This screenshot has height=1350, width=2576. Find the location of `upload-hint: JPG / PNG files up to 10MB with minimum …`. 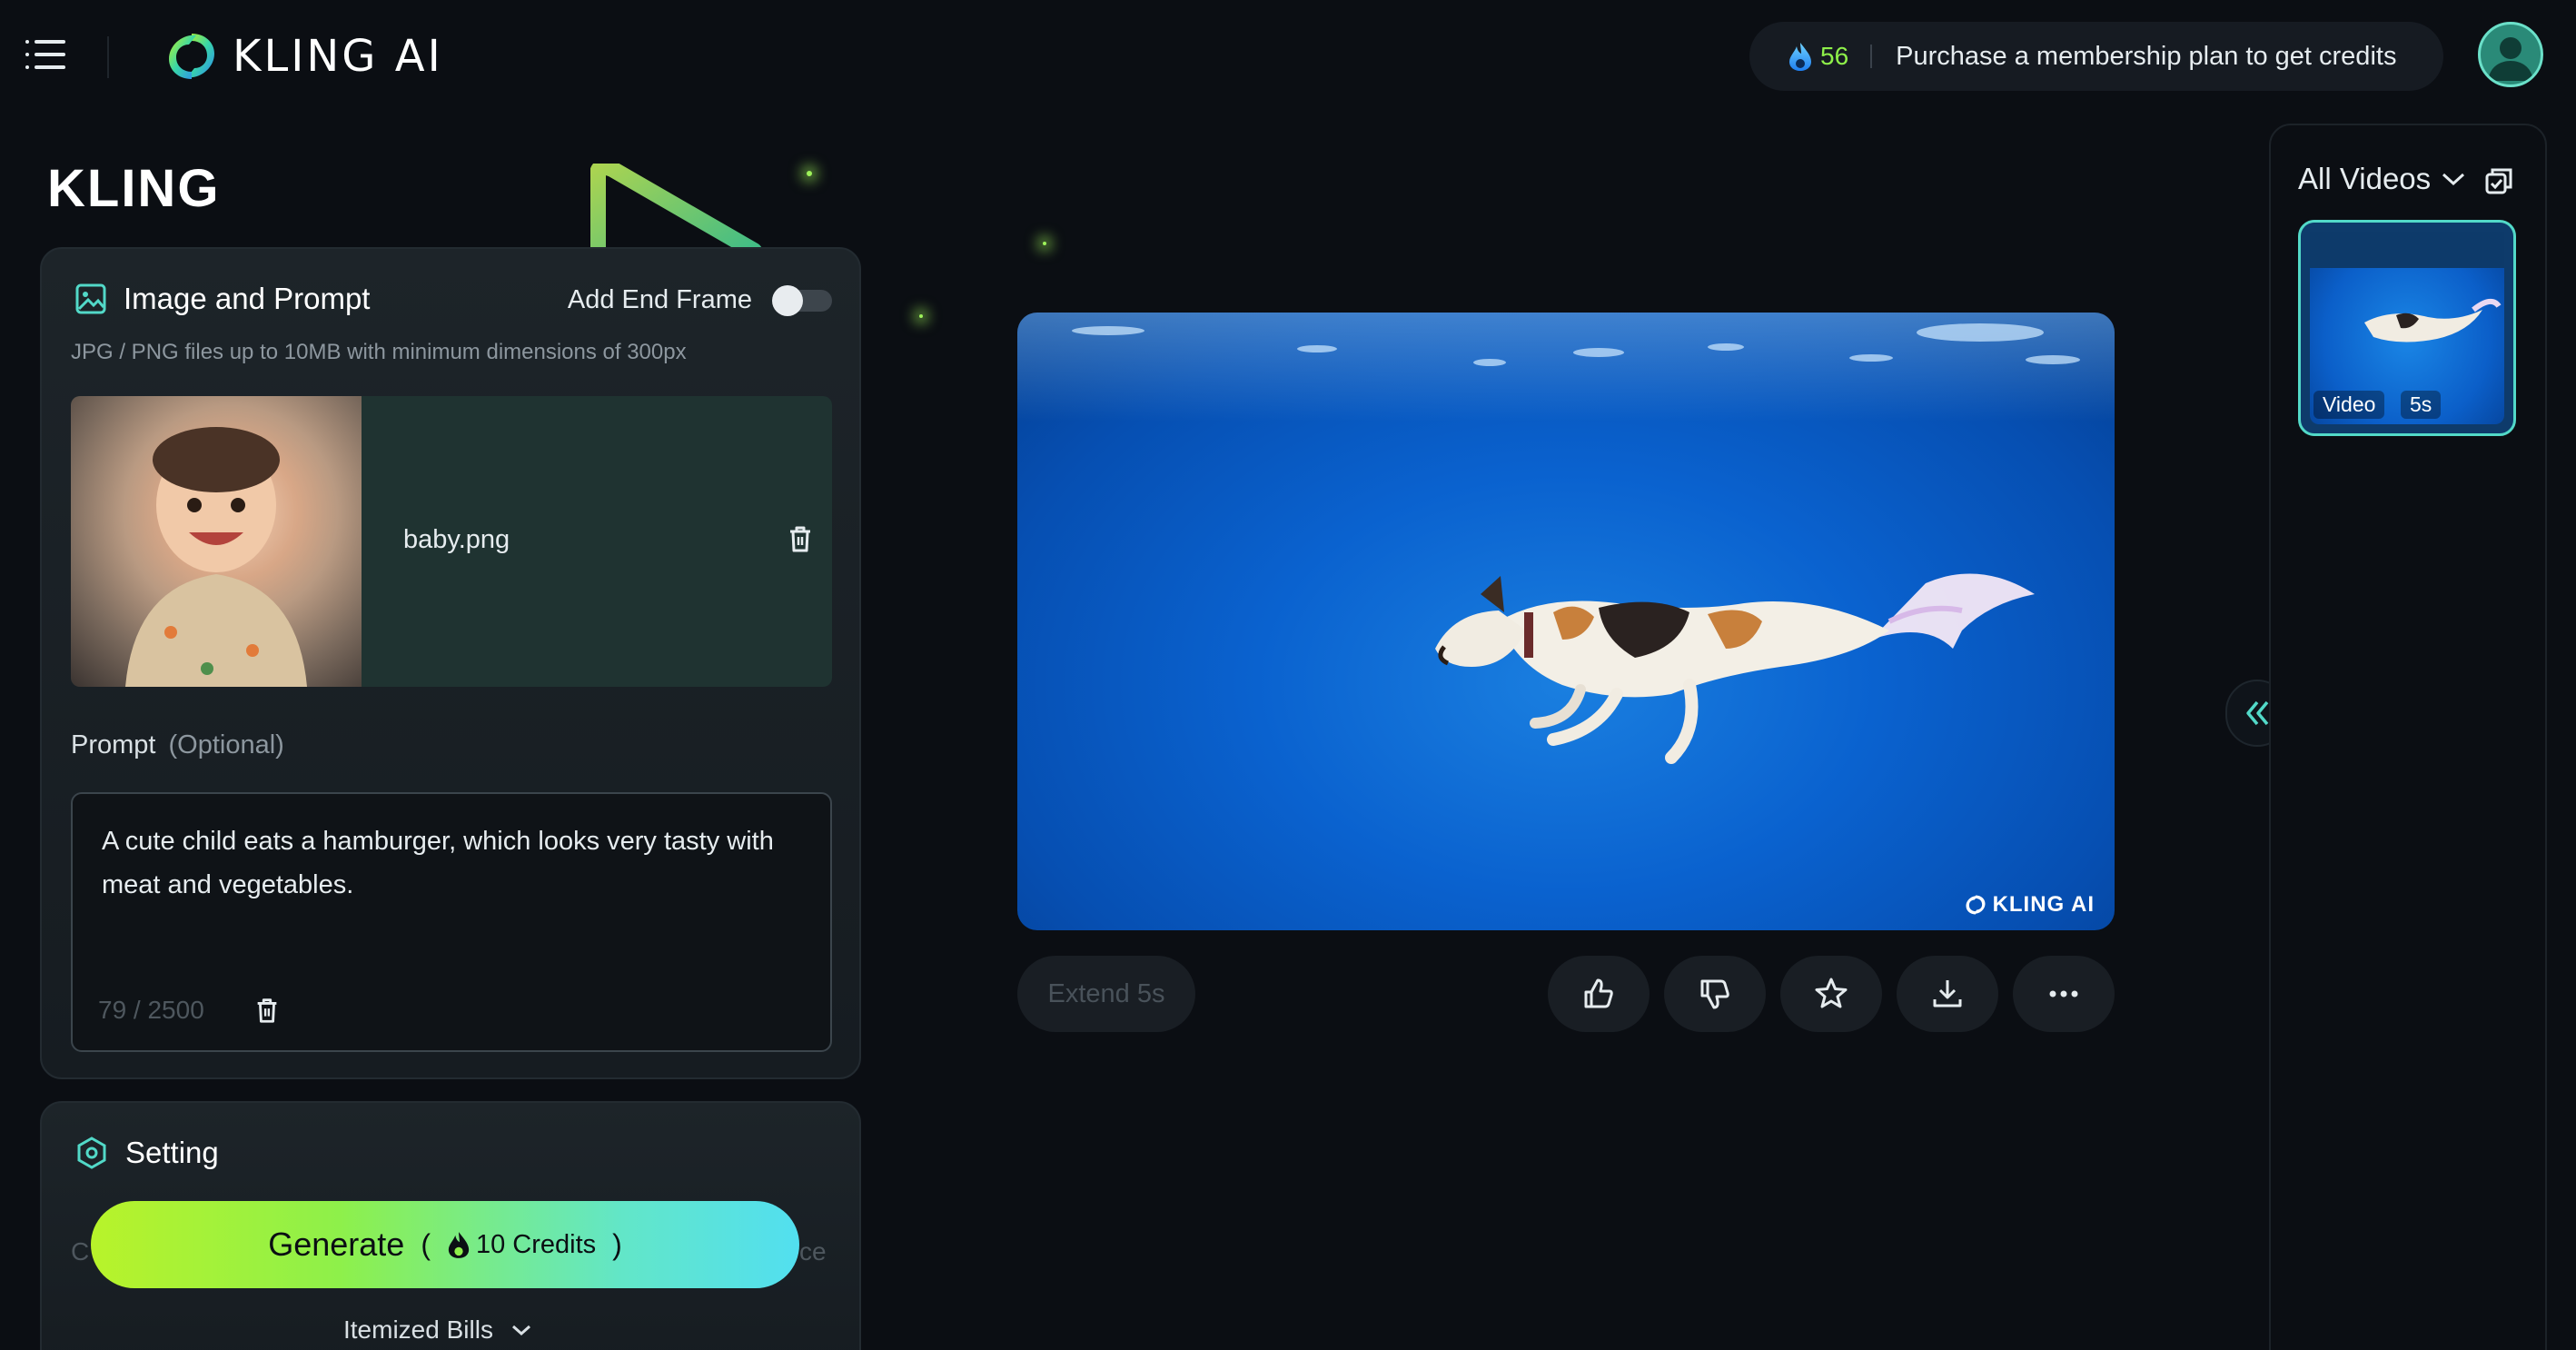

upload-hint: JPG / PNG files up to 10MB with minimum … is located at coordinates (379, 352).